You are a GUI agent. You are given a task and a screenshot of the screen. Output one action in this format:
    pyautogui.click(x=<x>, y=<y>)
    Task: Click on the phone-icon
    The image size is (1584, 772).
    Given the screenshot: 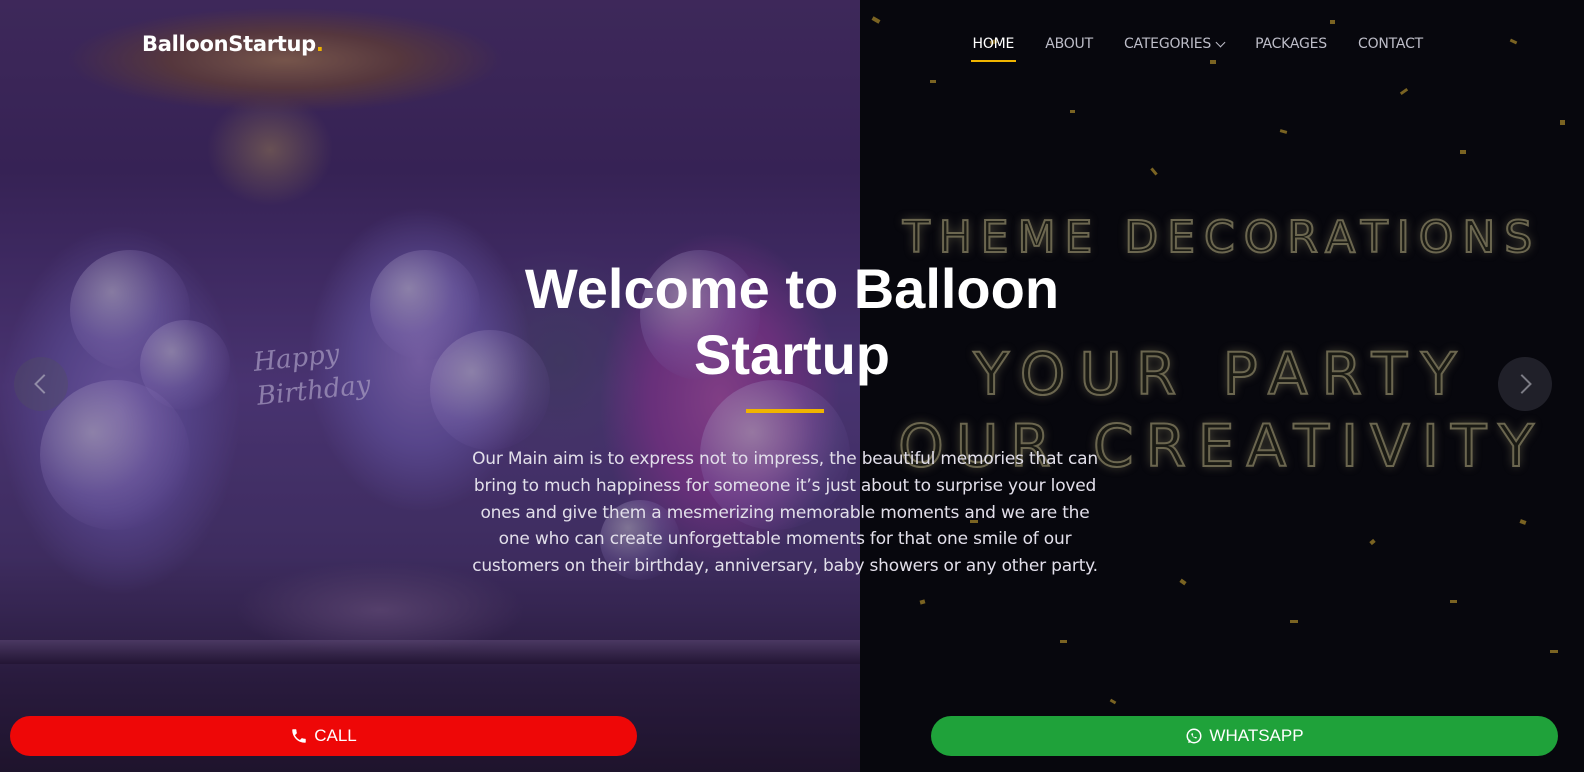 What is the action you would take?
    pyautogui.click(x=299, y=736)
    